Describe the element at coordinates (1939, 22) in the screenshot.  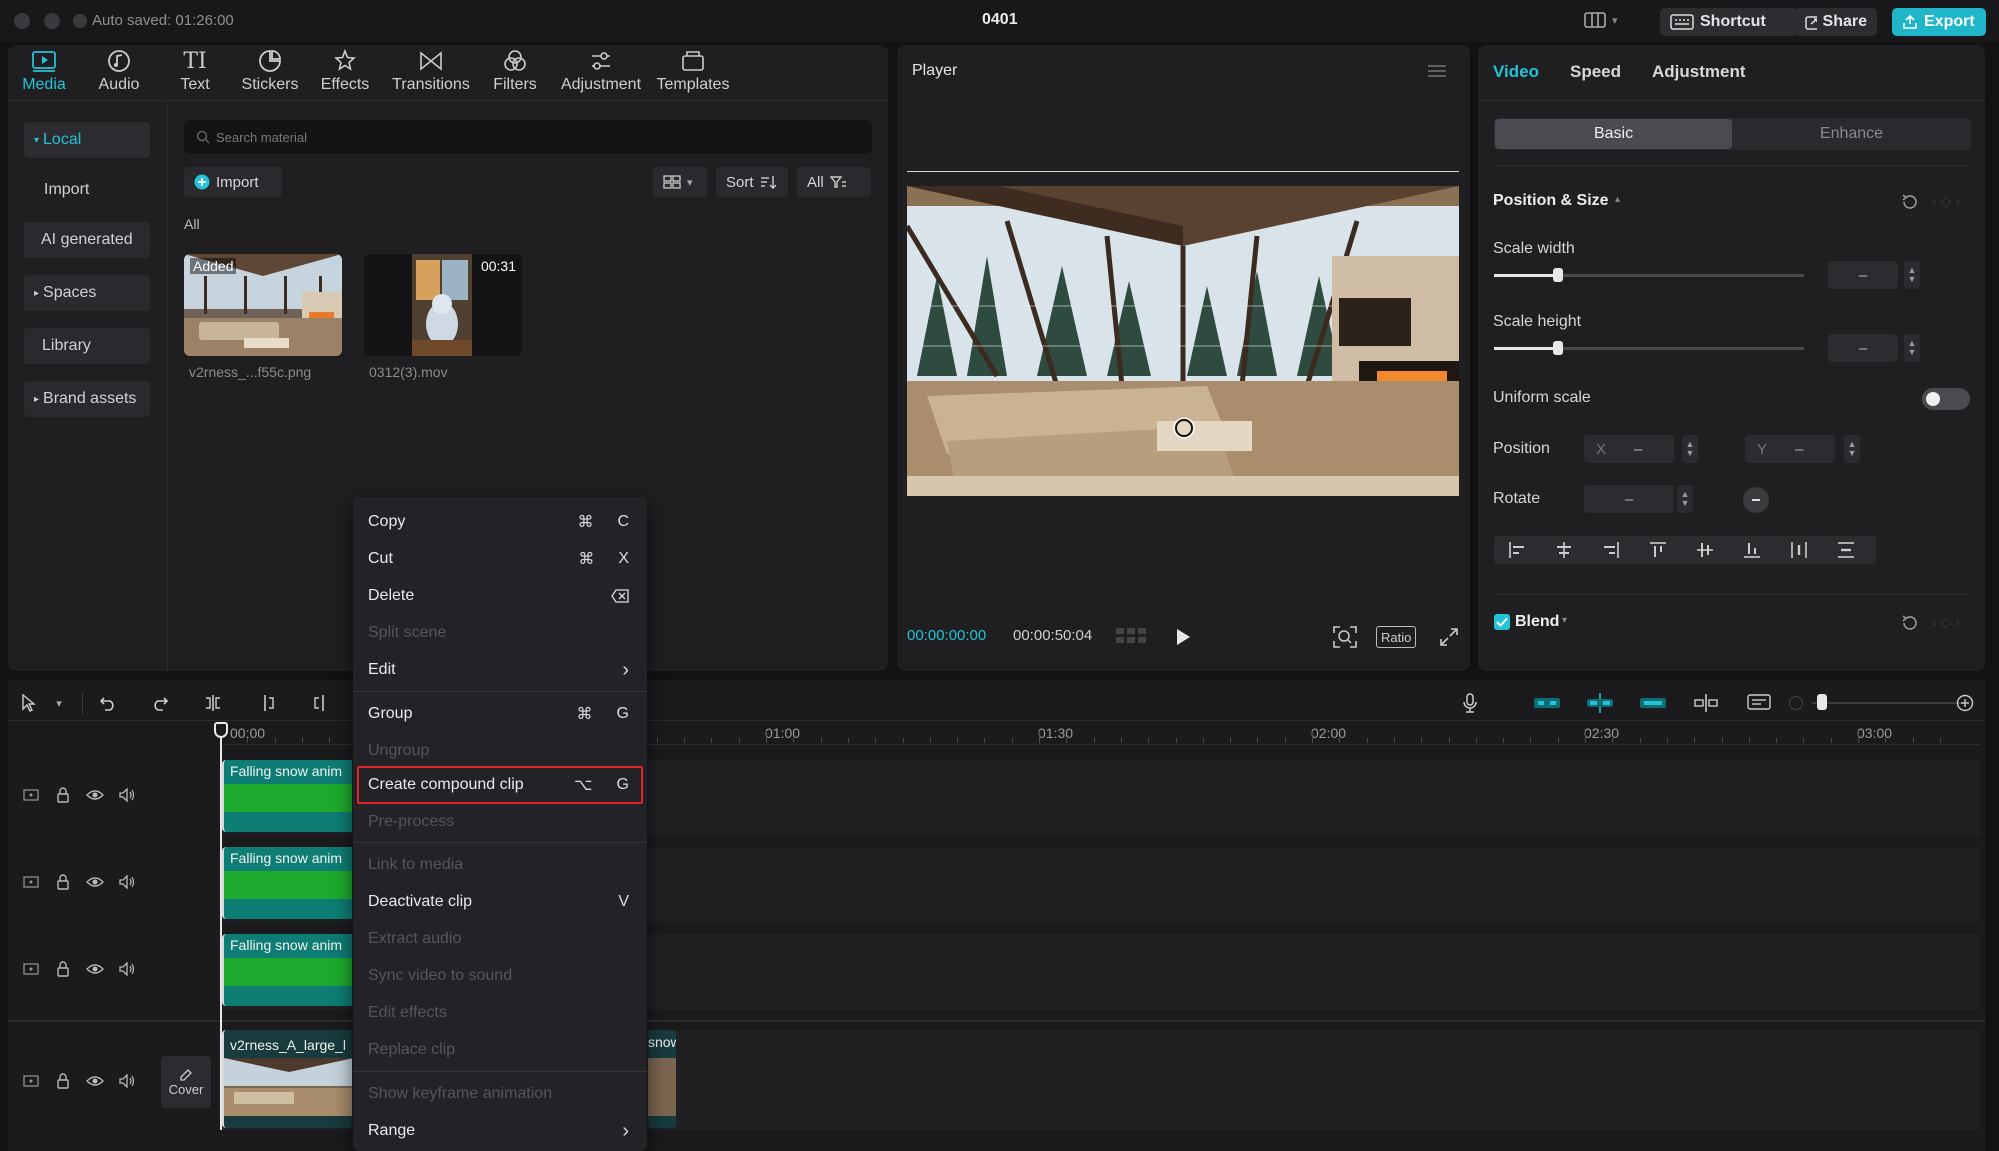
I see `export-button: Export` at that location.